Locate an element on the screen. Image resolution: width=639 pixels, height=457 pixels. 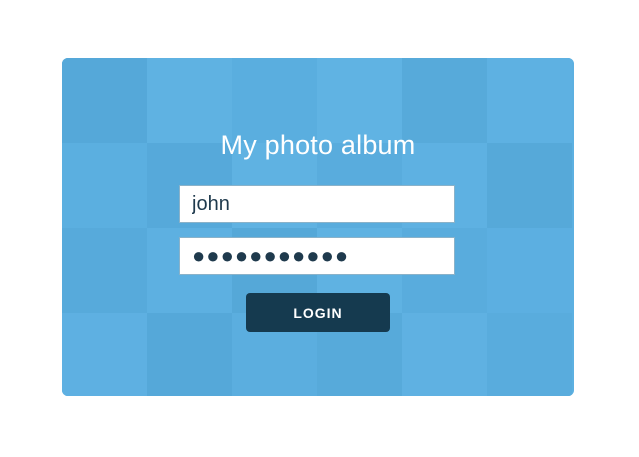
password-input is located at coordinates (317, 256).